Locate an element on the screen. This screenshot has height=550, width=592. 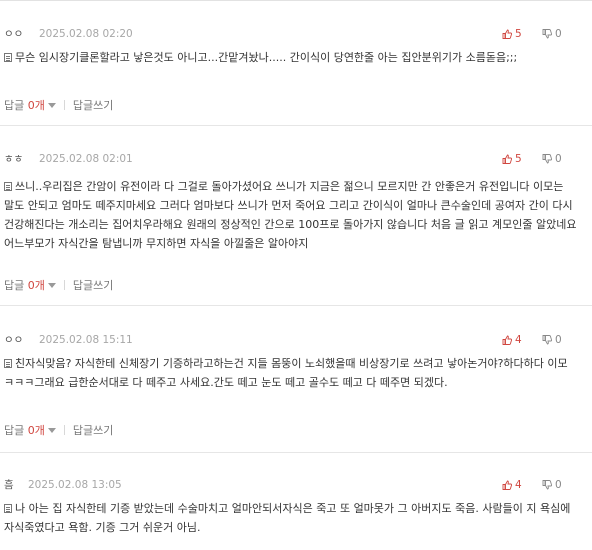
comment-header: ㅇㅇ 2025.02.08 02:20 5 0 is located at coordinates (293, 34).